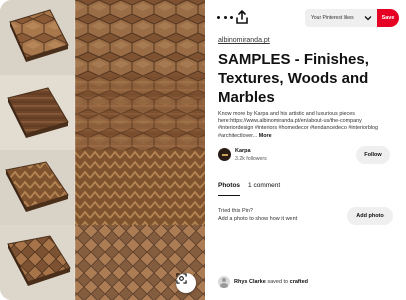 The height and width of the screenshot is (300, 406). I want to click on follow-button: Follow, so click(373, 155).